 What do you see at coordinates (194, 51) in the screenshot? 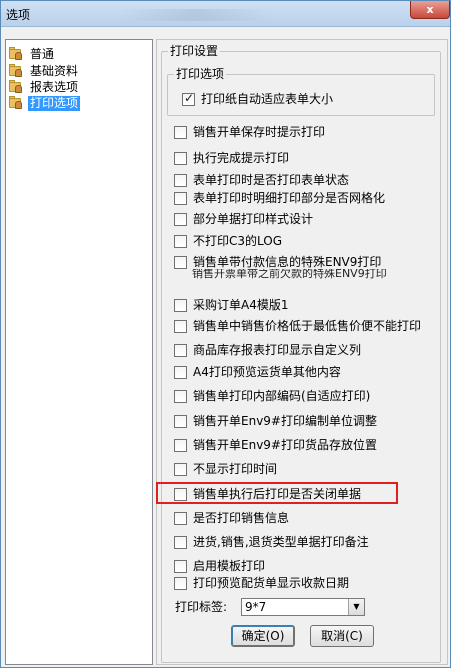
I see `group-title: 打印设置` at bounding box center [194, 51].